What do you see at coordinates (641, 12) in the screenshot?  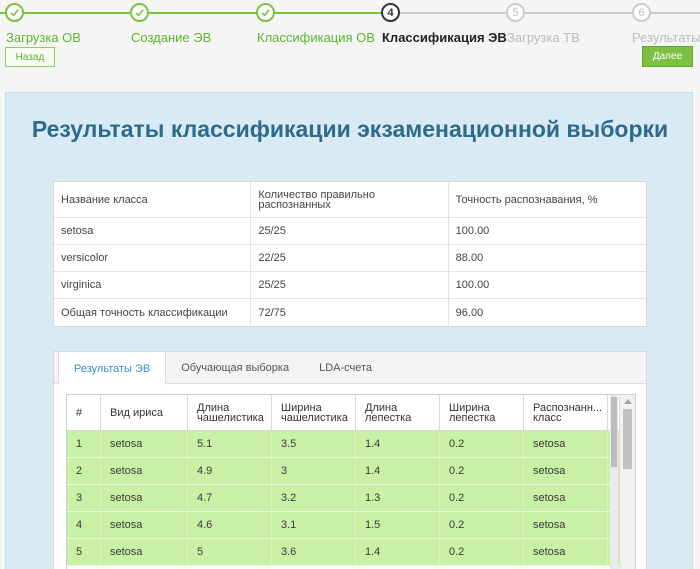 I see `step-6-number: 6` at bounding box center [641, 12].